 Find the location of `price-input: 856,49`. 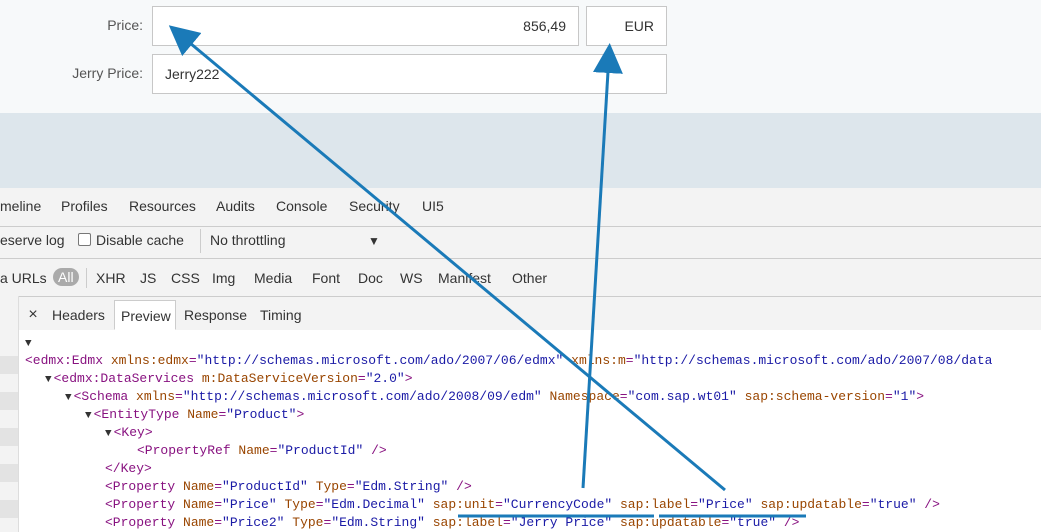

price-input: 856,49 is located at coordinates (365, 26).